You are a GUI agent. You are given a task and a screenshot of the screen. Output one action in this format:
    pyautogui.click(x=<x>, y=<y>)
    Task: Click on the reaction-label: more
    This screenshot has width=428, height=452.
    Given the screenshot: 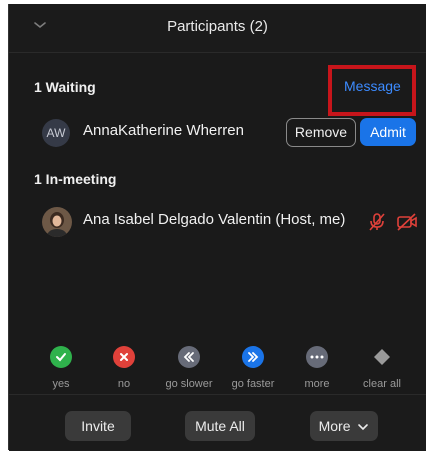 What is the action you would take?
    pyautogui.click(x=317, y=384)
    